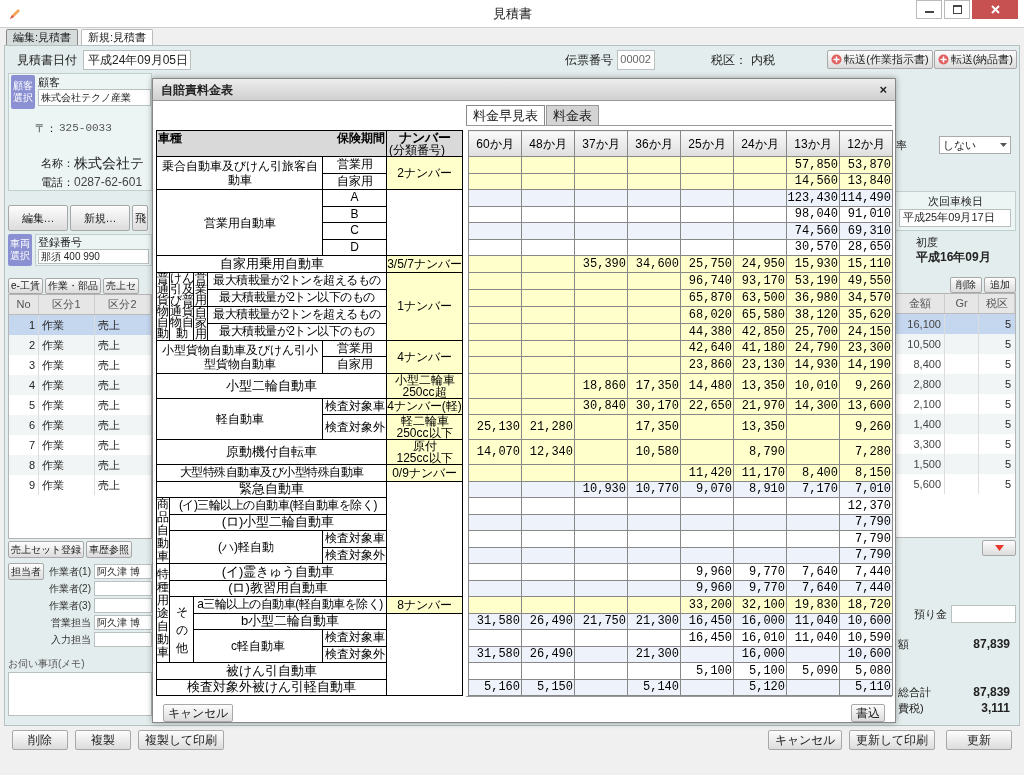 The image size is (1024, 775). What do you see at coordinates (505, 115) in the screenshot?
I see `tab: 料金早見表` at bounding box center [505, 115].